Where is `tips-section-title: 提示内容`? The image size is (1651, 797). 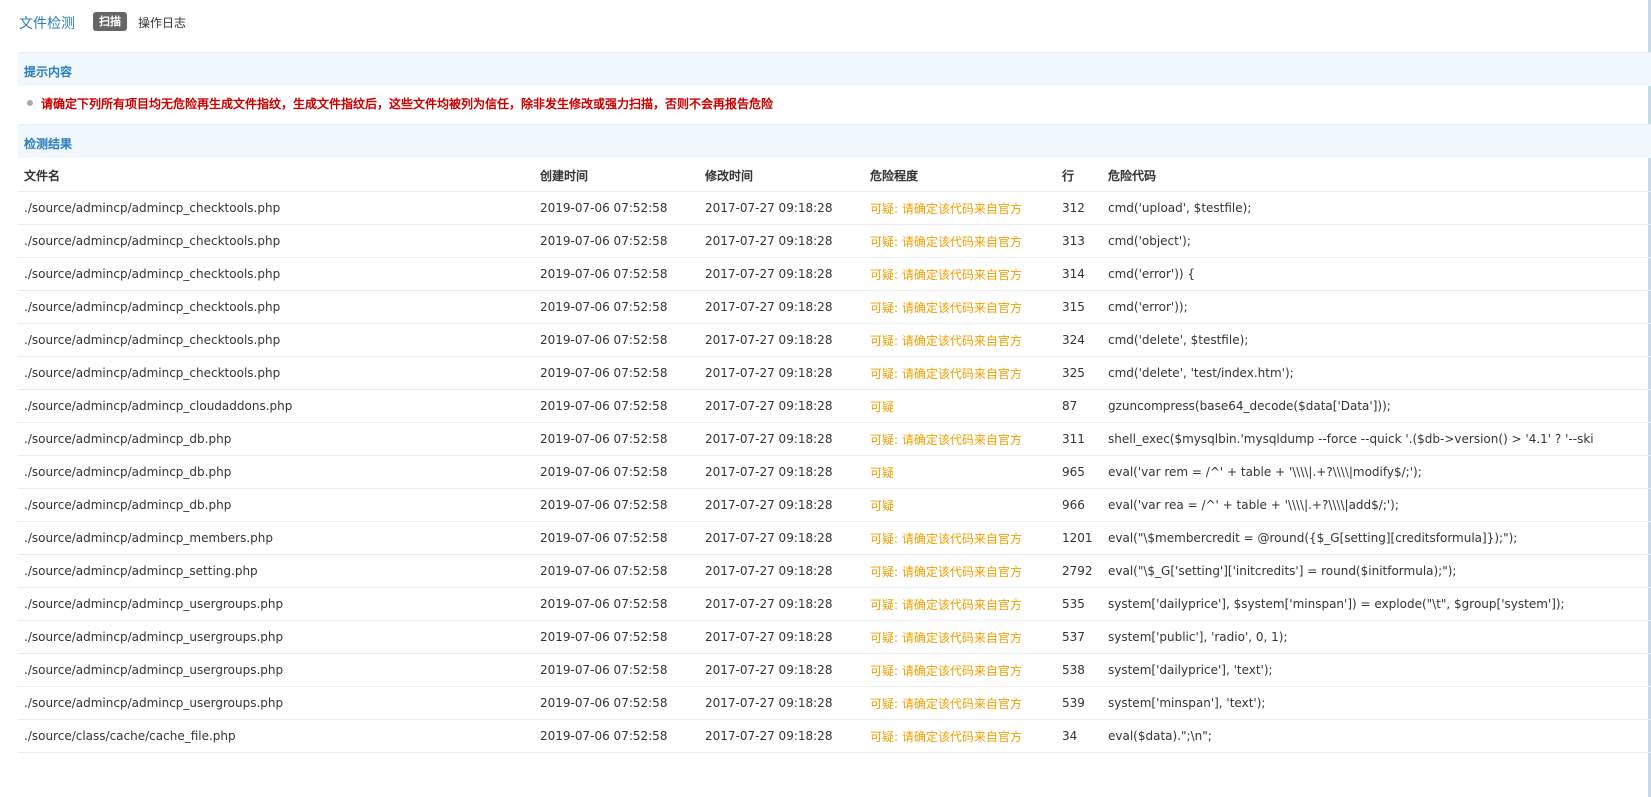
tips-section-title: 提示内容 is located at coordinates (48, 72).